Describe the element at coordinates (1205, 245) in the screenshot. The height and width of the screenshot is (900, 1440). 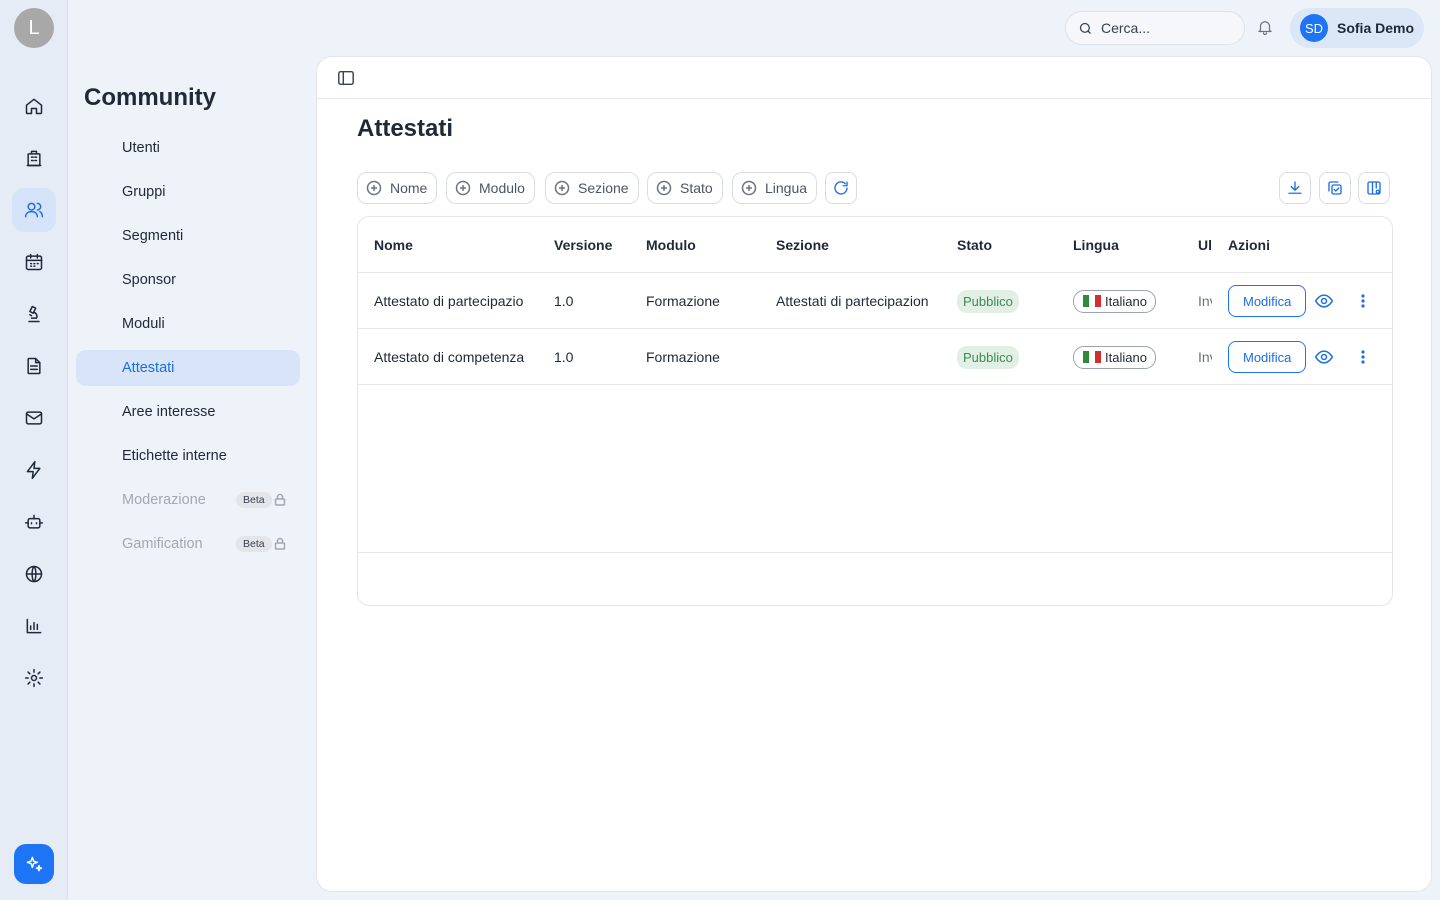
I see `column-header: Ul` at that location.